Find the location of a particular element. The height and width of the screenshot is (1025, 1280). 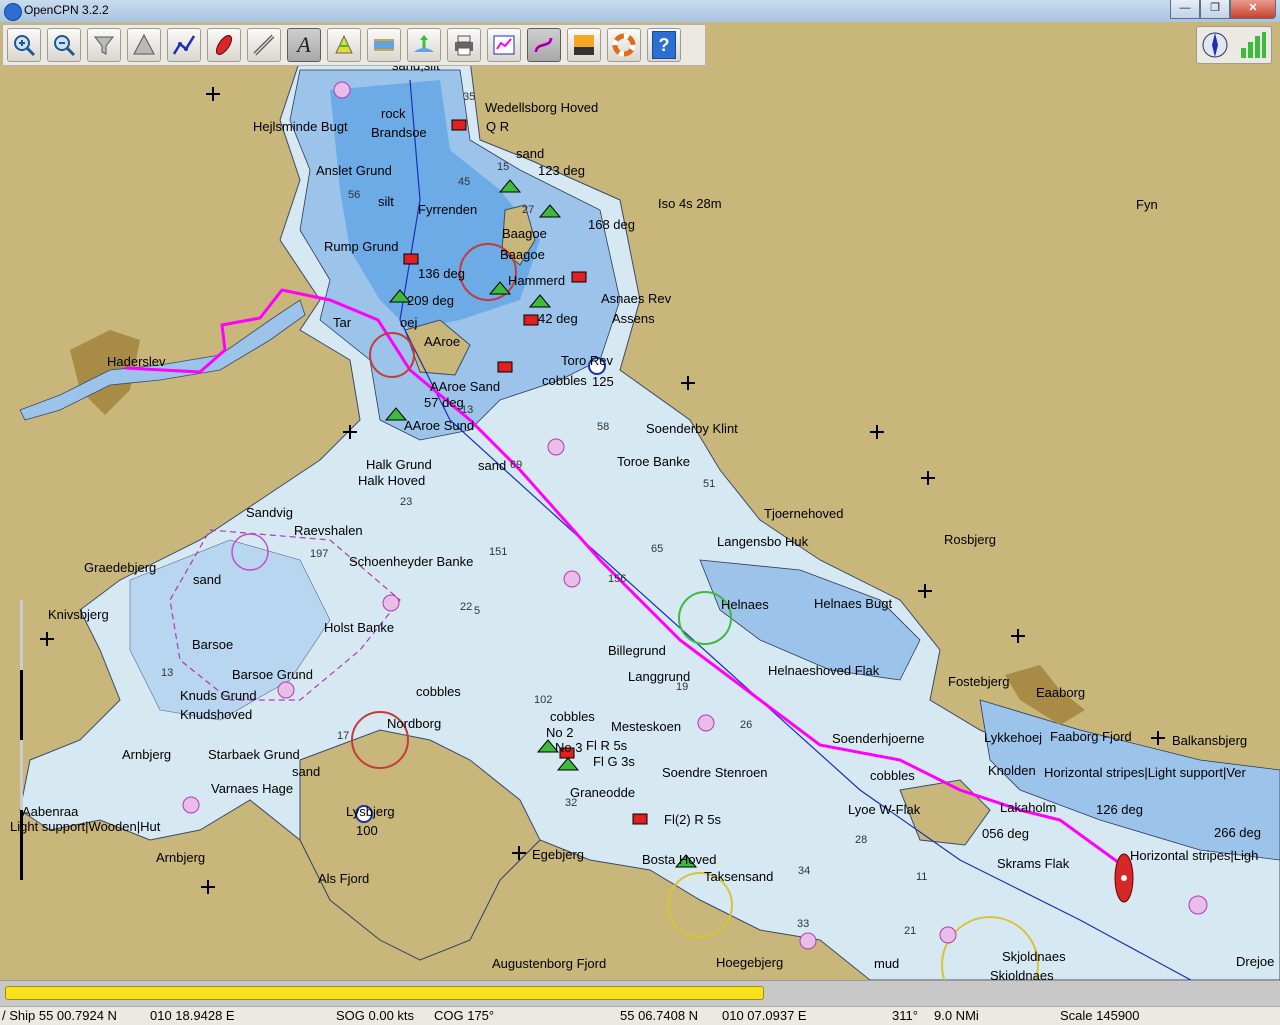

color-scheme-button is located at coordinates (584, 45).